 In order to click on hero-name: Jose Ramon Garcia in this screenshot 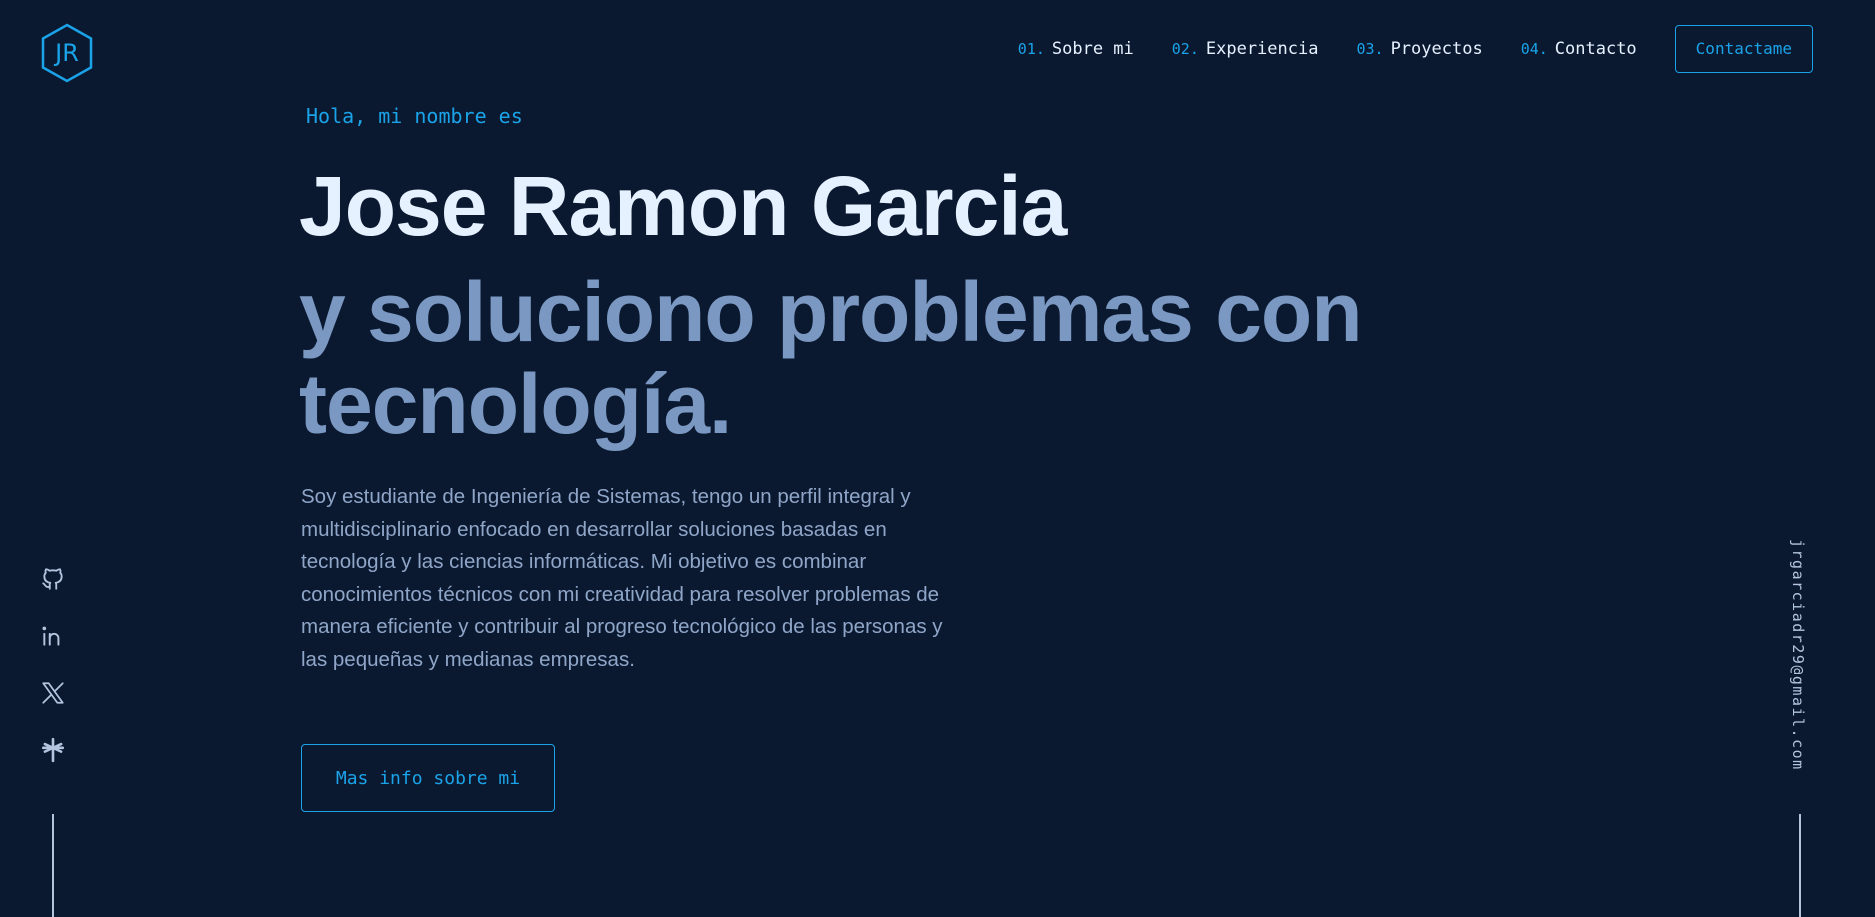, I will do `click(683, 206)`.